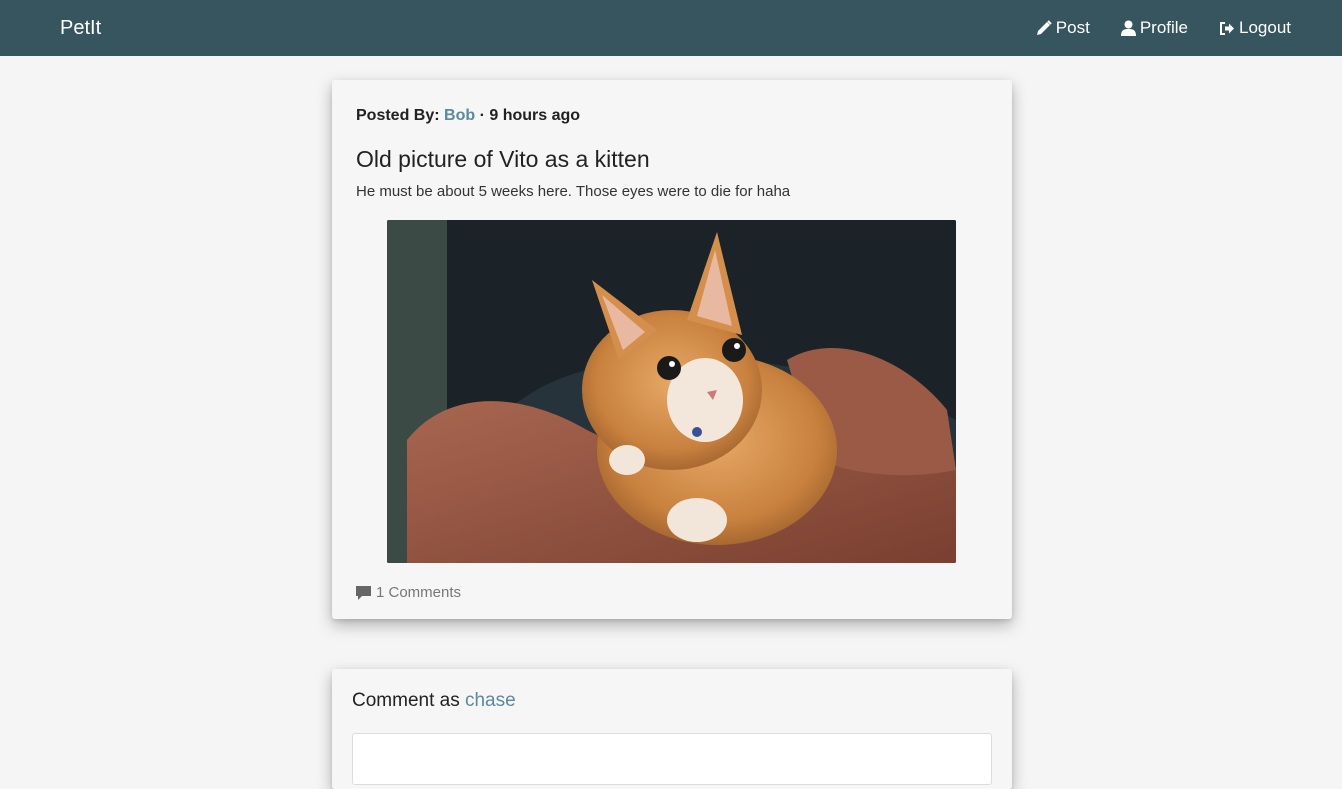  Describe the element at coordinates (1163, 27) in the screenshot. I see `nav-profile-label: Profile` at that location.